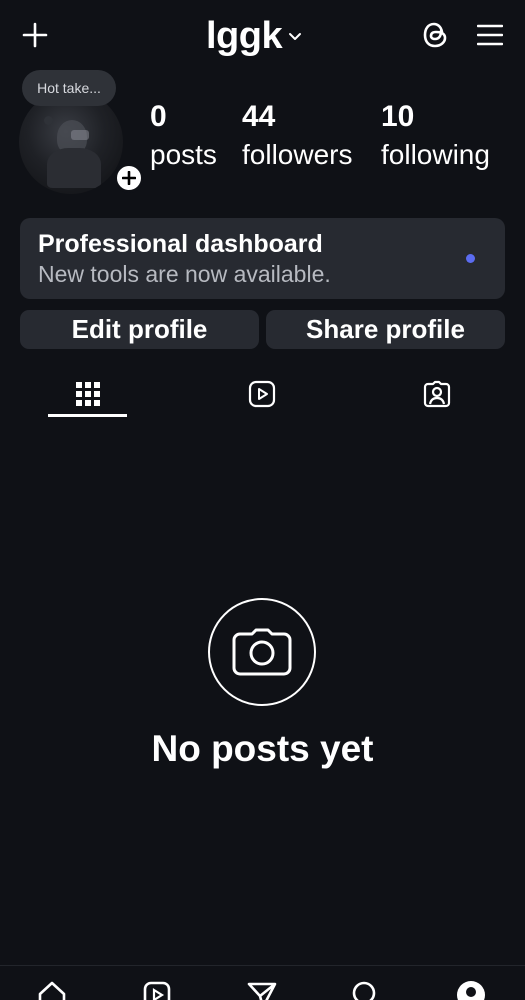  I want to click on nav-direct, so click(262, 990).